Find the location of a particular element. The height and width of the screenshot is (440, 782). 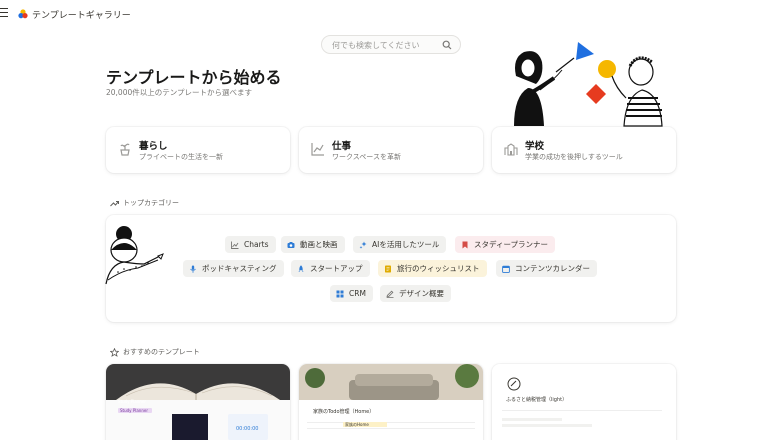

pencil-icon is located at coordinates (390, 294).